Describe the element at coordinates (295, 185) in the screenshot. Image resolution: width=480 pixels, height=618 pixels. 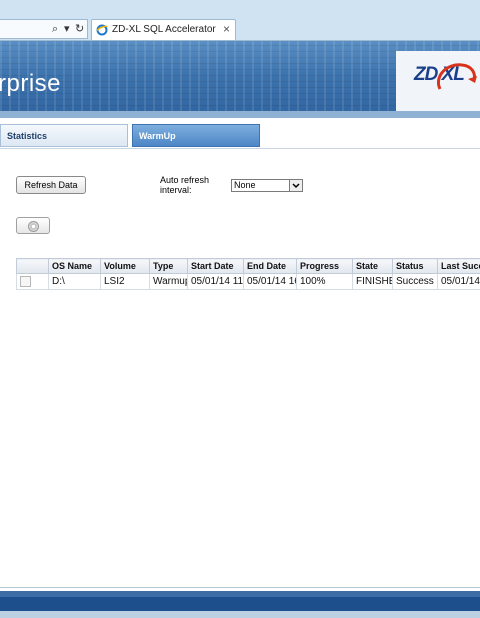
I see `chevron-down-icon` at that location.